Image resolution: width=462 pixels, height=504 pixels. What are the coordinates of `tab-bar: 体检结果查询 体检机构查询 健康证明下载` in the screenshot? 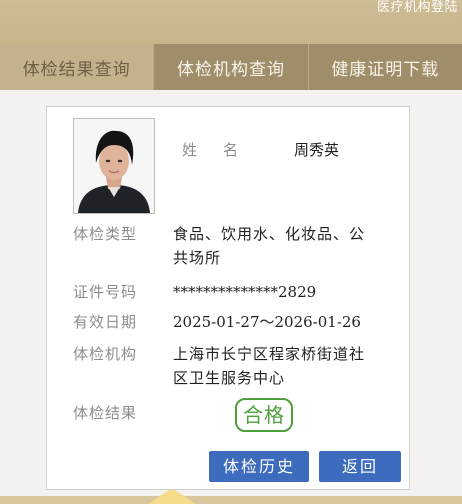 It's located at (231, 67).